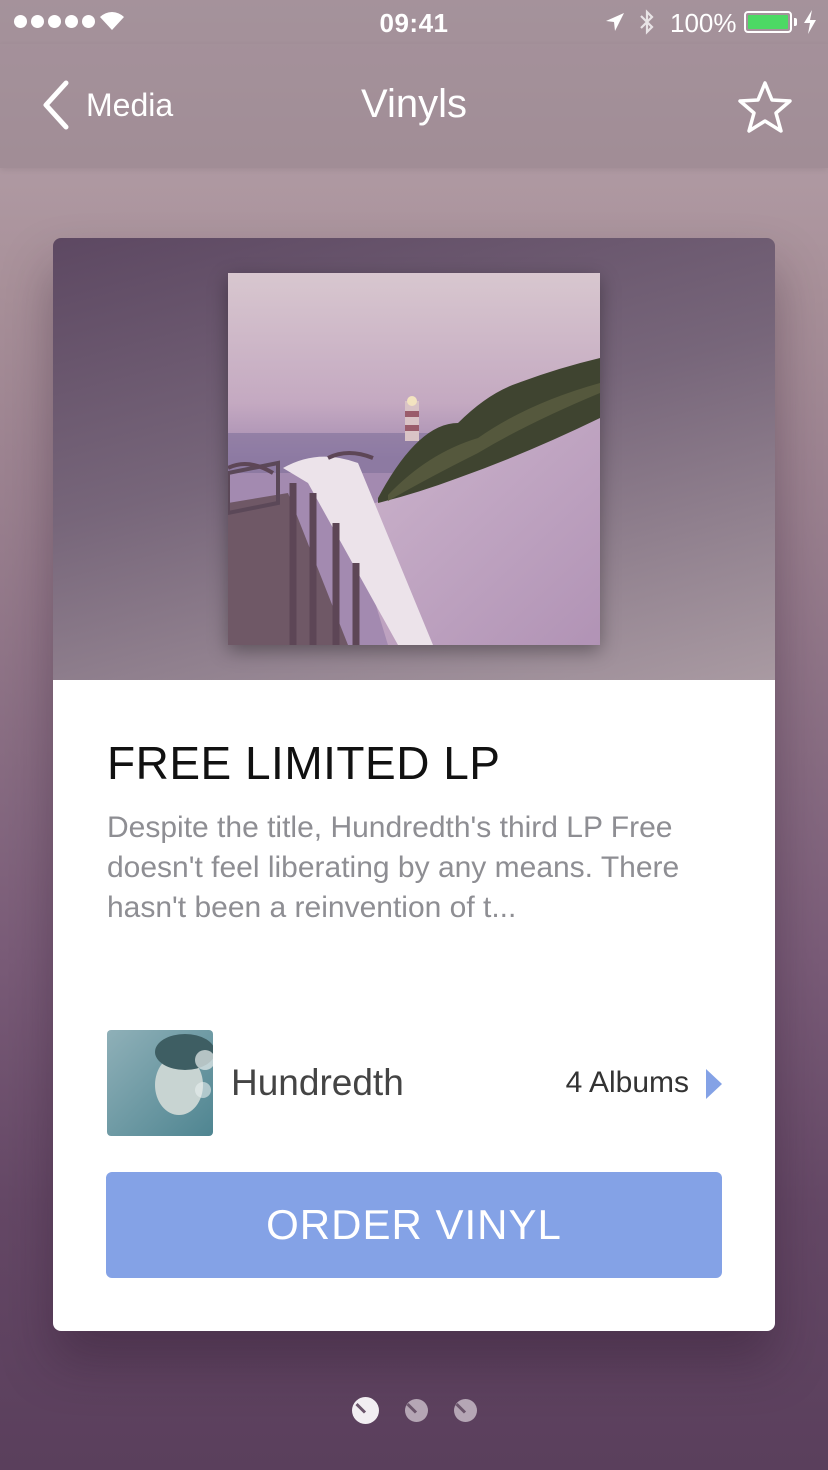 The image size is (828, 1470). Describe the element at coordinates (703, 23) in the screenshot. I see `battery-percentage: 100%` at that location.